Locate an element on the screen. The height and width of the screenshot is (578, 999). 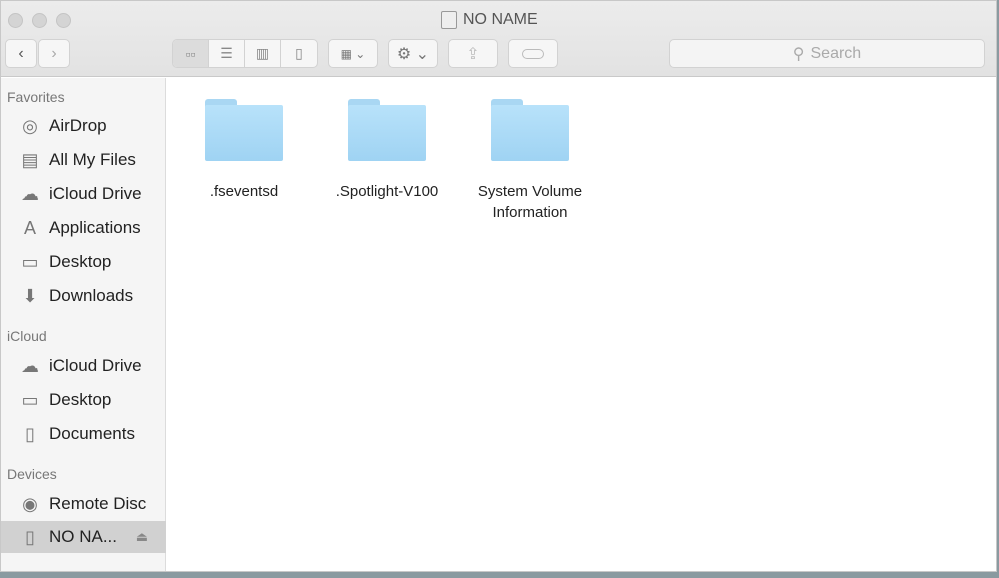
eject-icon: ⏏ is located at coordinates (142, 537).